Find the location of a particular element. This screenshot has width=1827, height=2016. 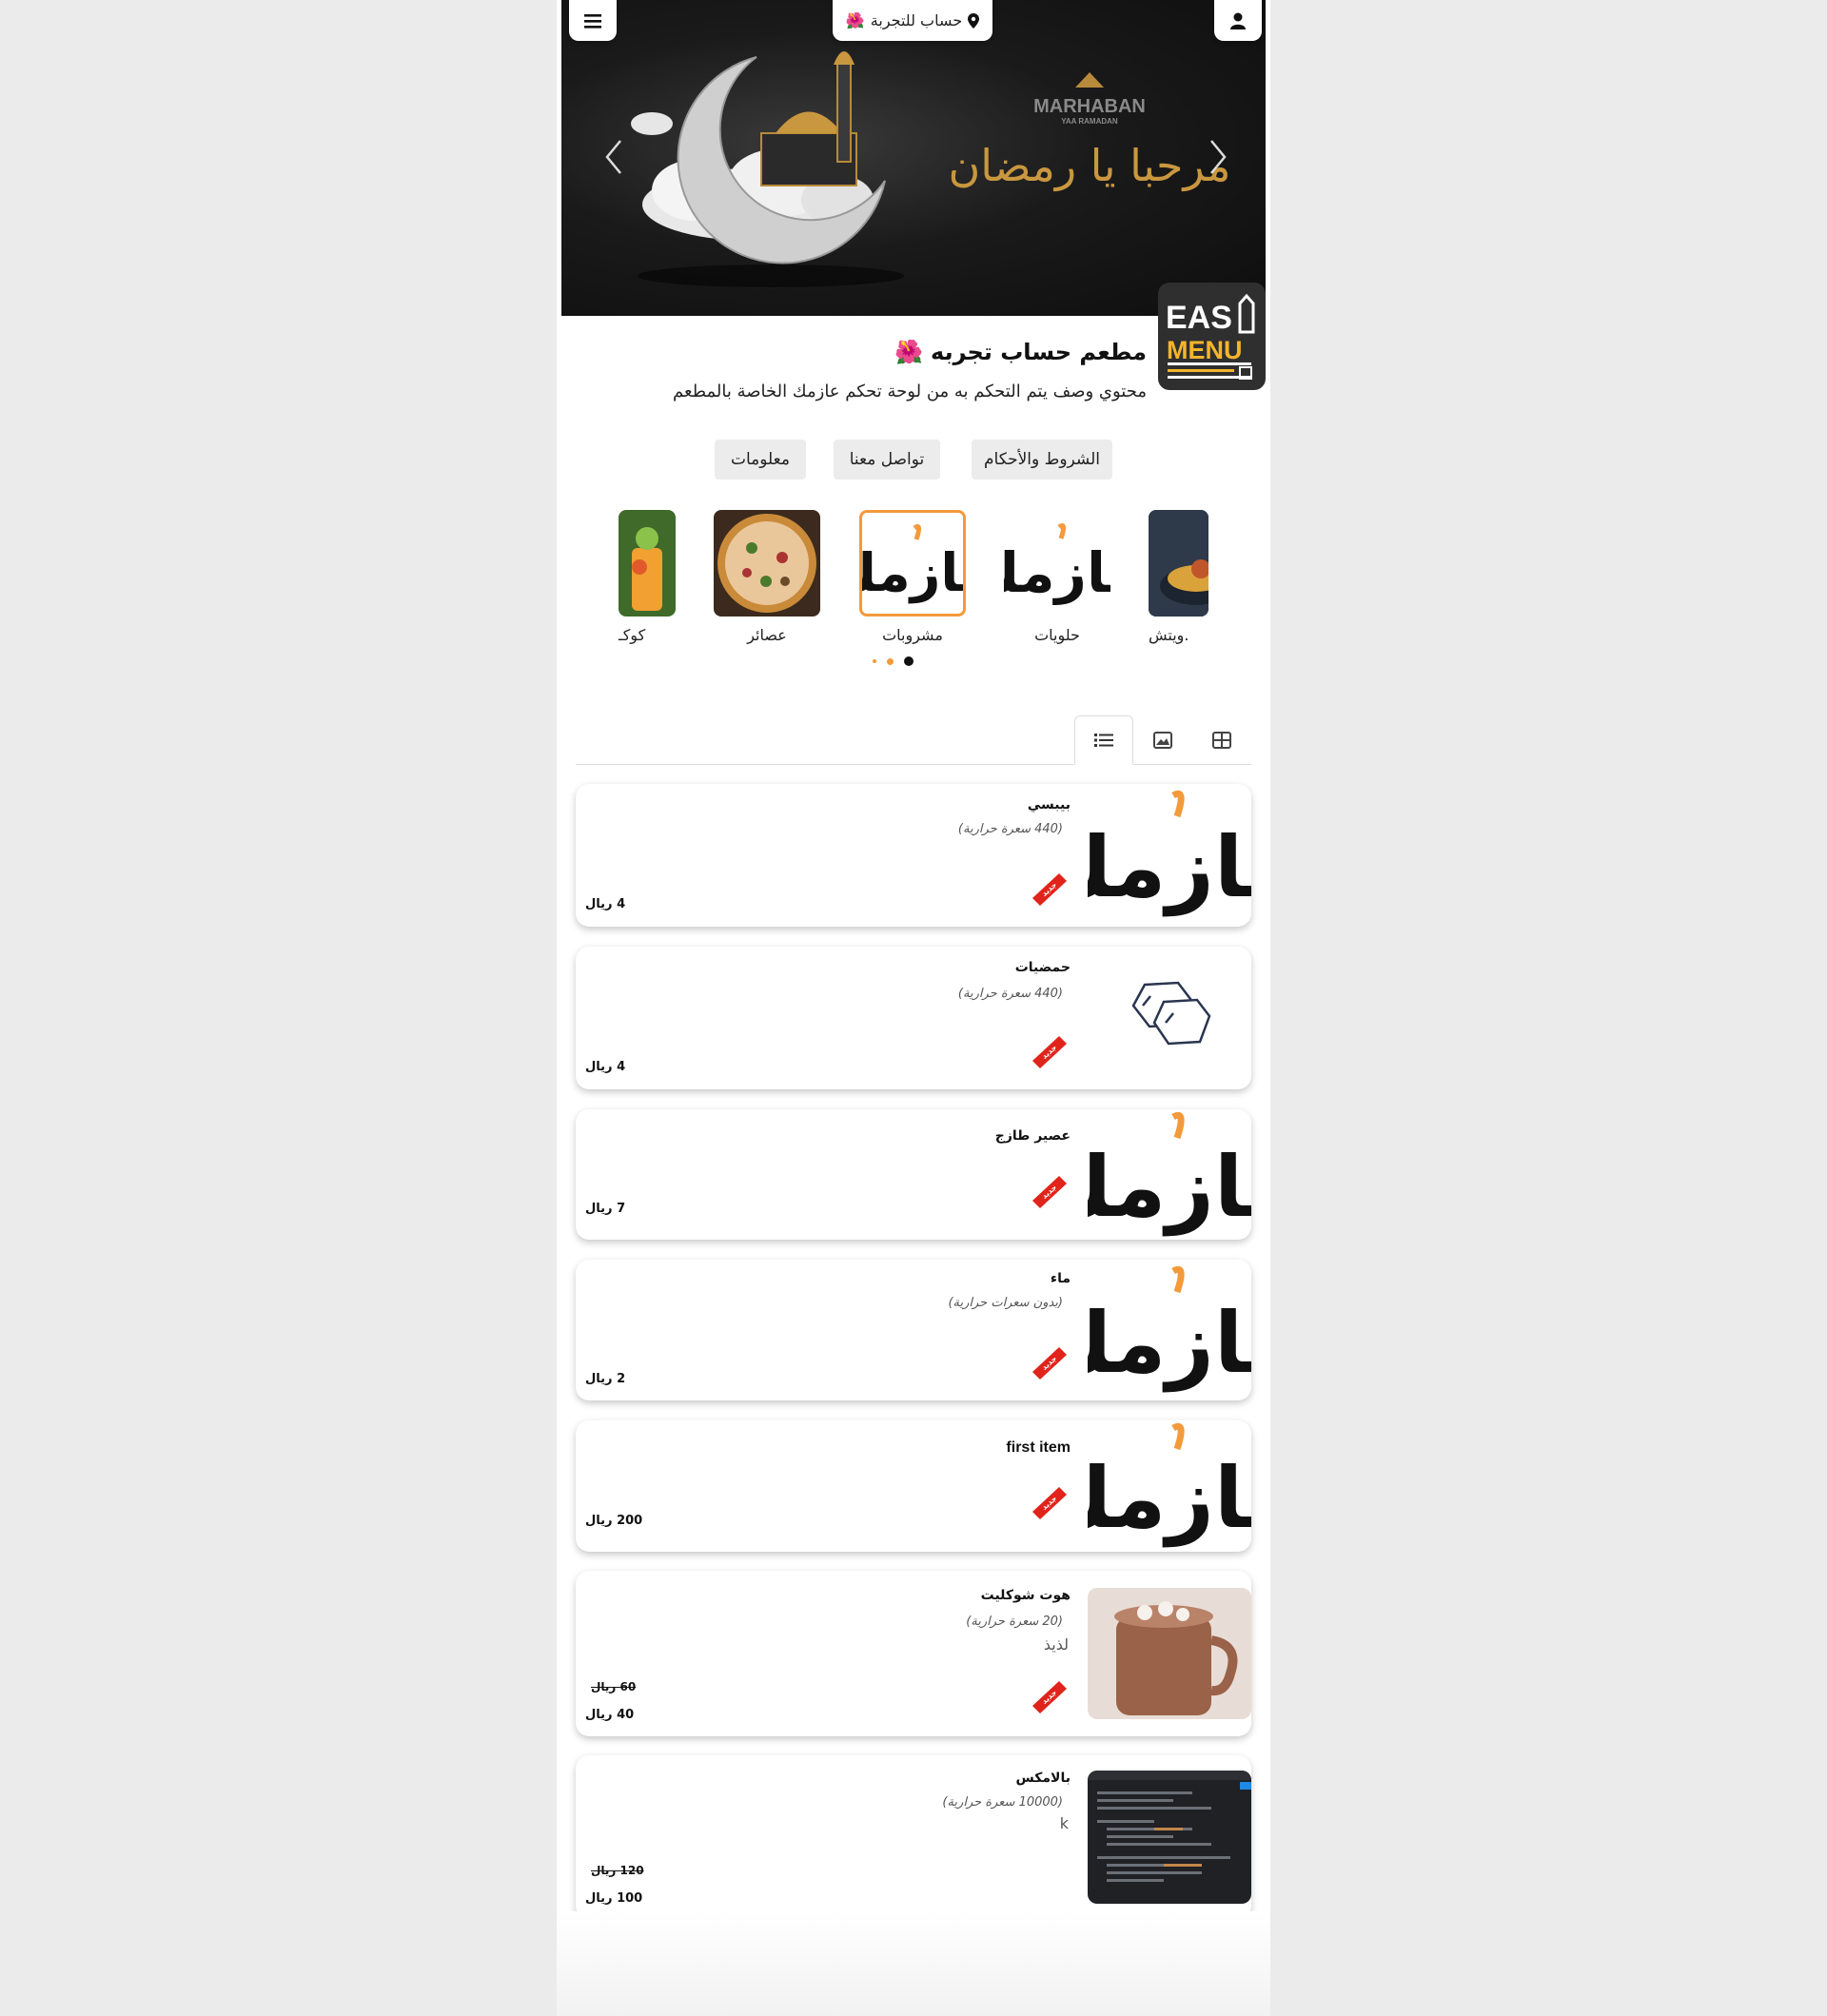

category-item: عازمك حلويات is located at coordinates (1057, 577).